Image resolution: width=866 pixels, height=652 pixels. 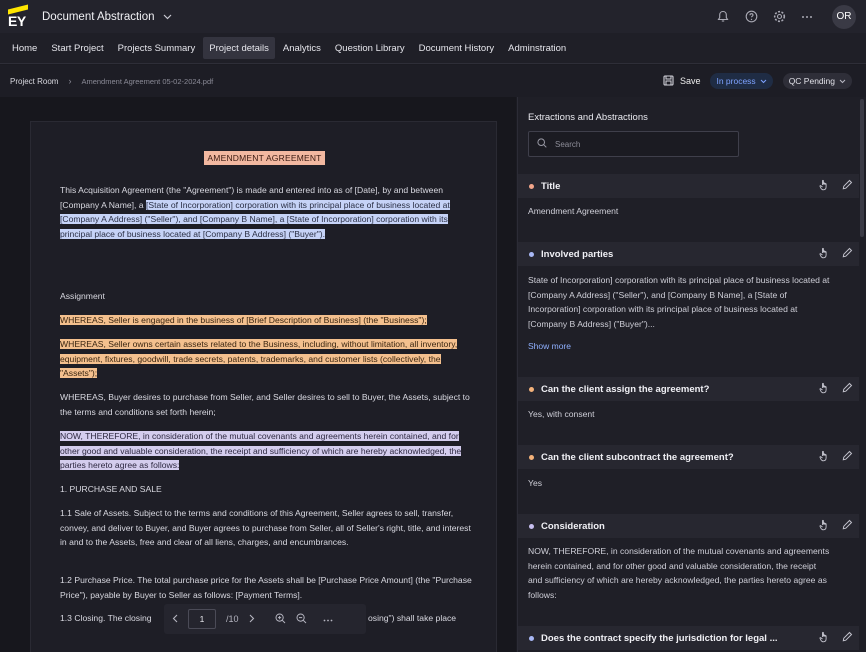 What do you see at coordinates (265, 619) in the screenshot?
I see `page-controls: 1 /10` at bounding box center [265, 619].